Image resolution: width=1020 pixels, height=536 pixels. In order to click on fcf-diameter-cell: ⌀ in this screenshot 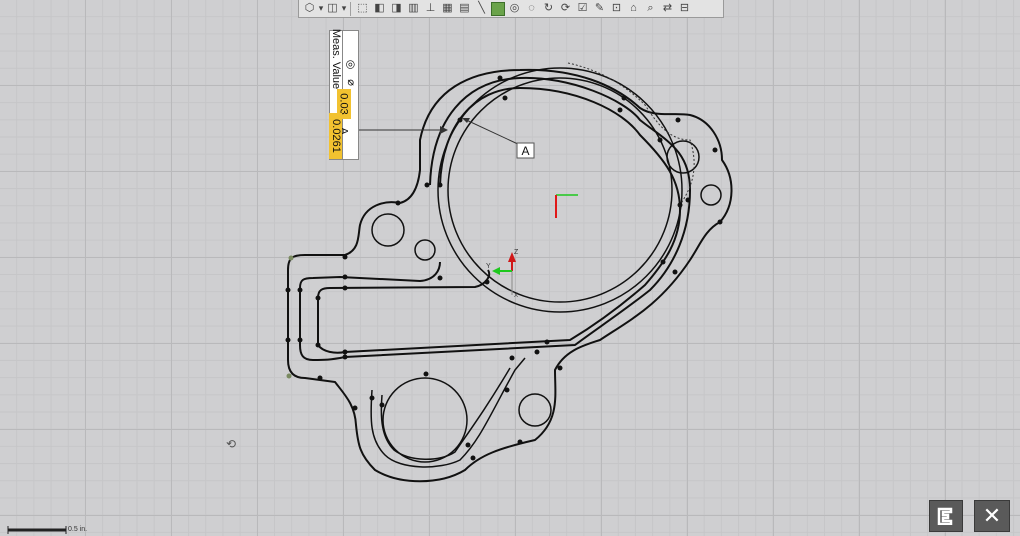, I will do `click(351, 82)`.